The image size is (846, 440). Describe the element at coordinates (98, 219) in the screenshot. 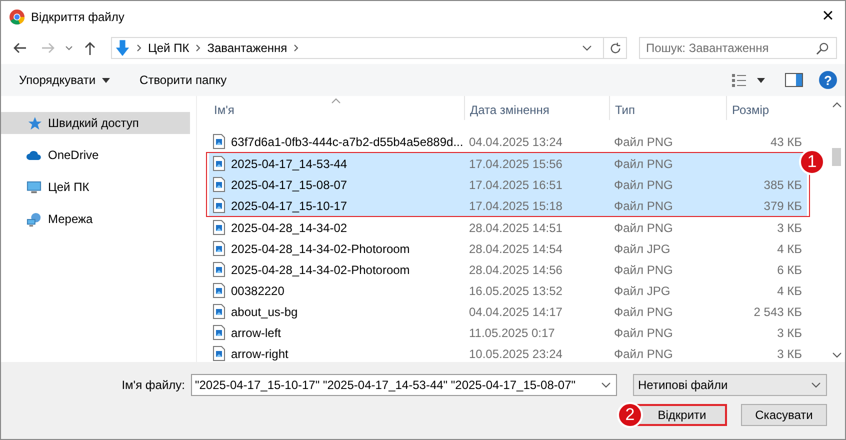

I see `sidebar-item: Мережа` at that location.